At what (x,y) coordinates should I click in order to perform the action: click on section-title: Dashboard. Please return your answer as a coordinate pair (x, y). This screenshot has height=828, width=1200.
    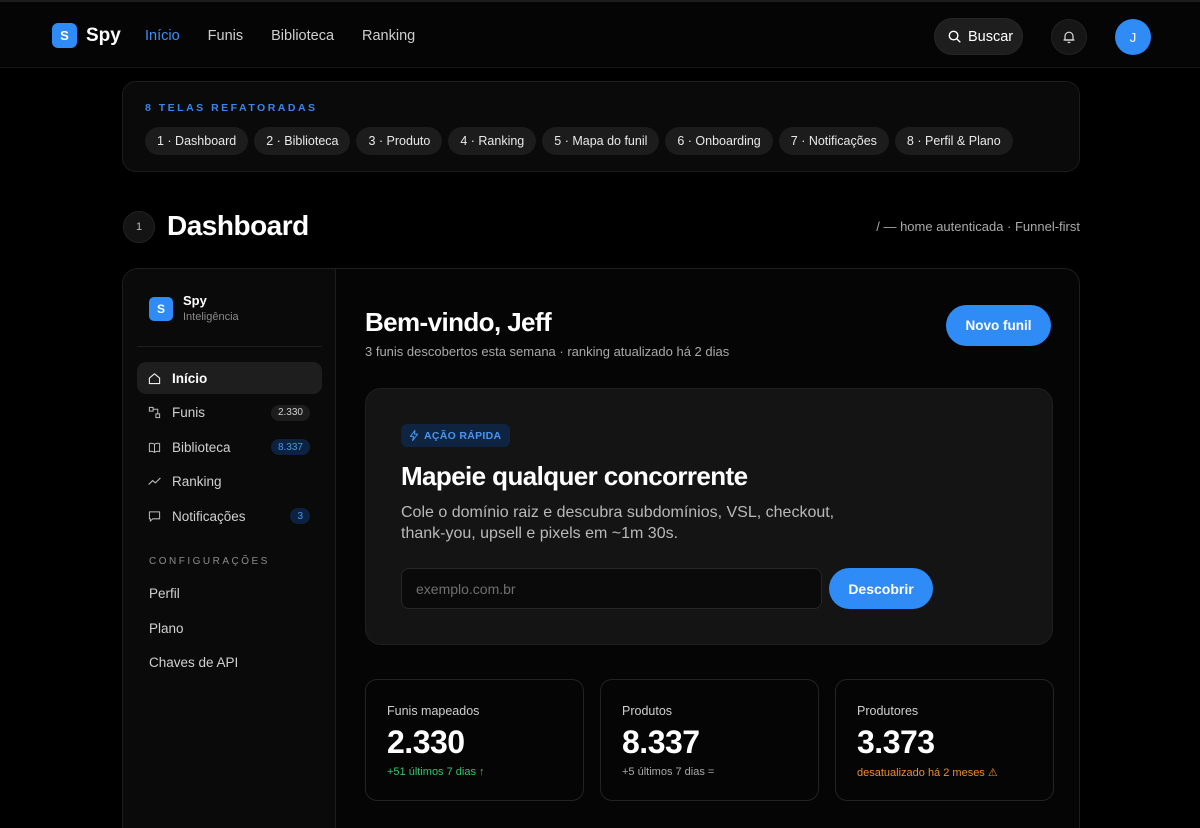
    Looking at the image, I should click on (238, 225).